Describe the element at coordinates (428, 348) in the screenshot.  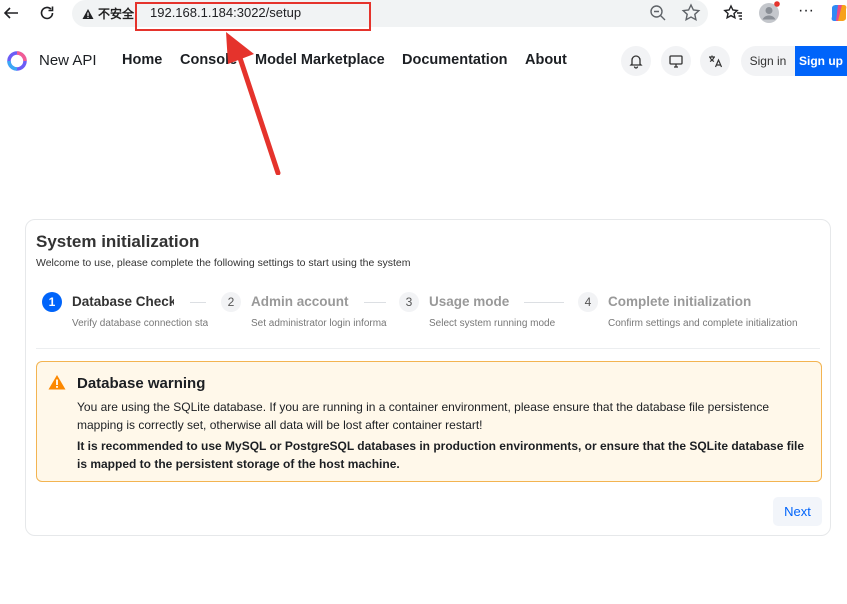
I see `divider` at that location.